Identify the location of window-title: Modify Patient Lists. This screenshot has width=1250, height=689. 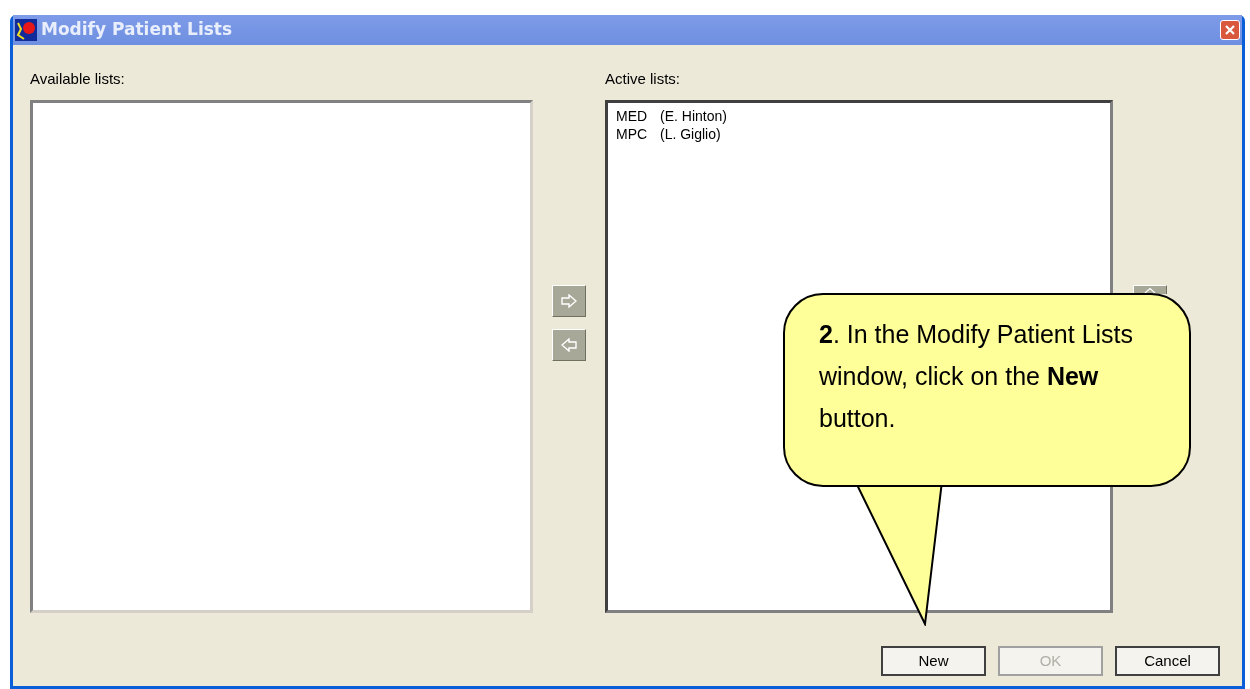
(137, 30).